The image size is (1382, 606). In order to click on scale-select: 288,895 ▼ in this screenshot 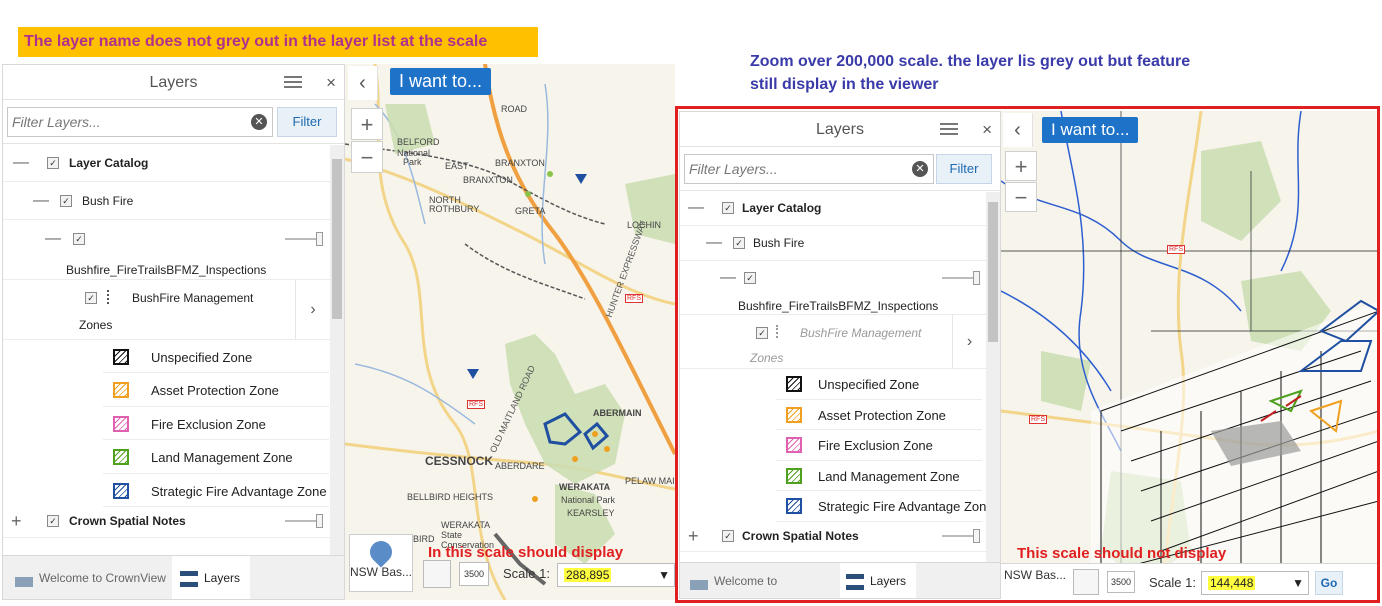, I will do `click(616, 575)`.